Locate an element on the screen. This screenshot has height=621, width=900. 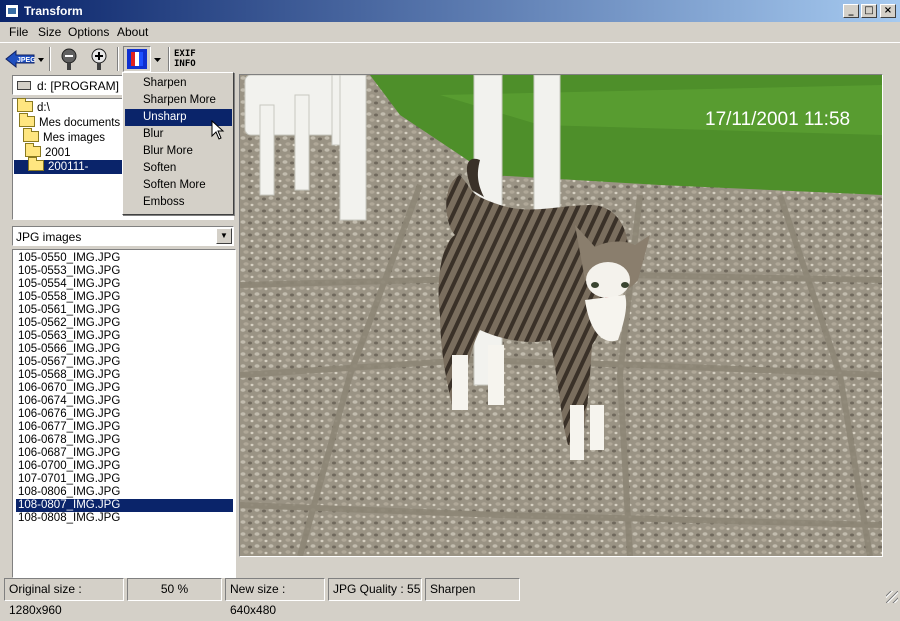
file-type-select: JPG images ▼ is located at coordinates (123, 236).